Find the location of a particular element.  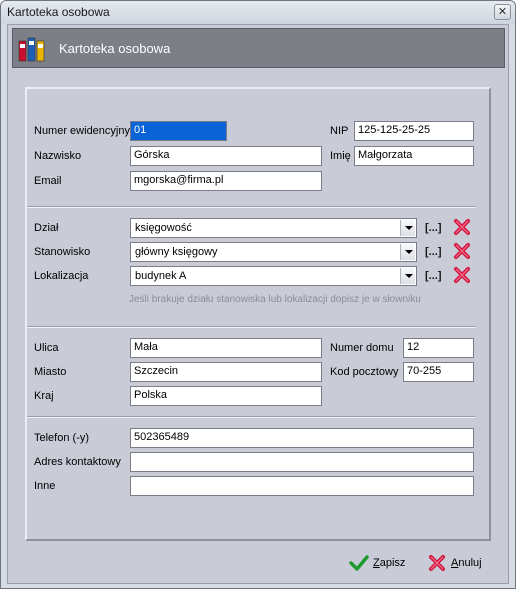

lokalizacja-value: budynek A is located at coordinates (161, 276).